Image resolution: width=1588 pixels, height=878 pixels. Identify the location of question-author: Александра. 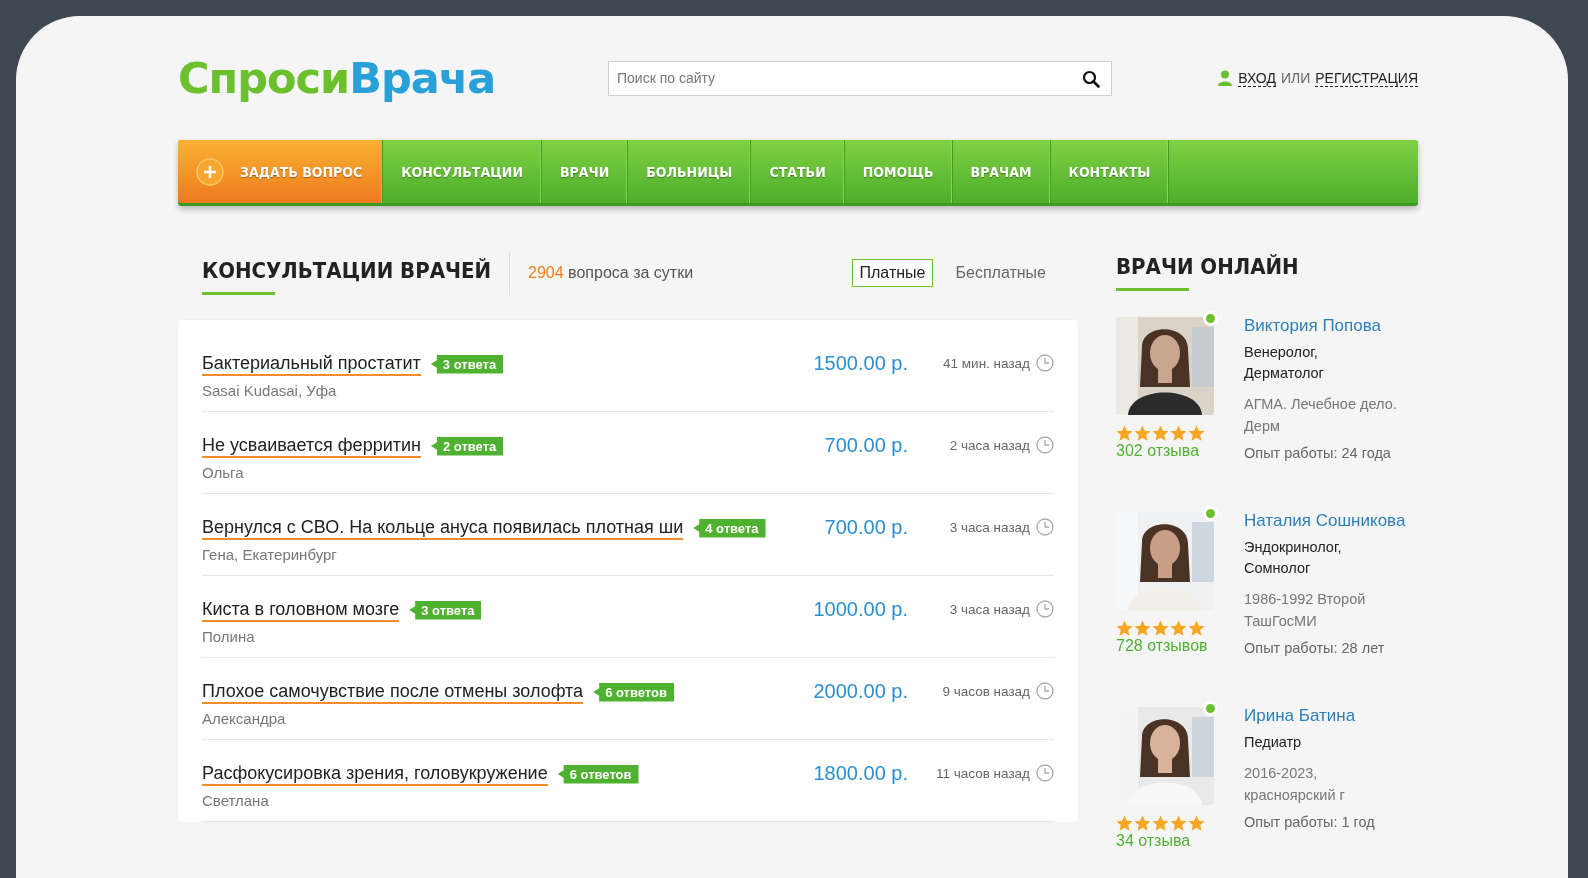
(244, 718).